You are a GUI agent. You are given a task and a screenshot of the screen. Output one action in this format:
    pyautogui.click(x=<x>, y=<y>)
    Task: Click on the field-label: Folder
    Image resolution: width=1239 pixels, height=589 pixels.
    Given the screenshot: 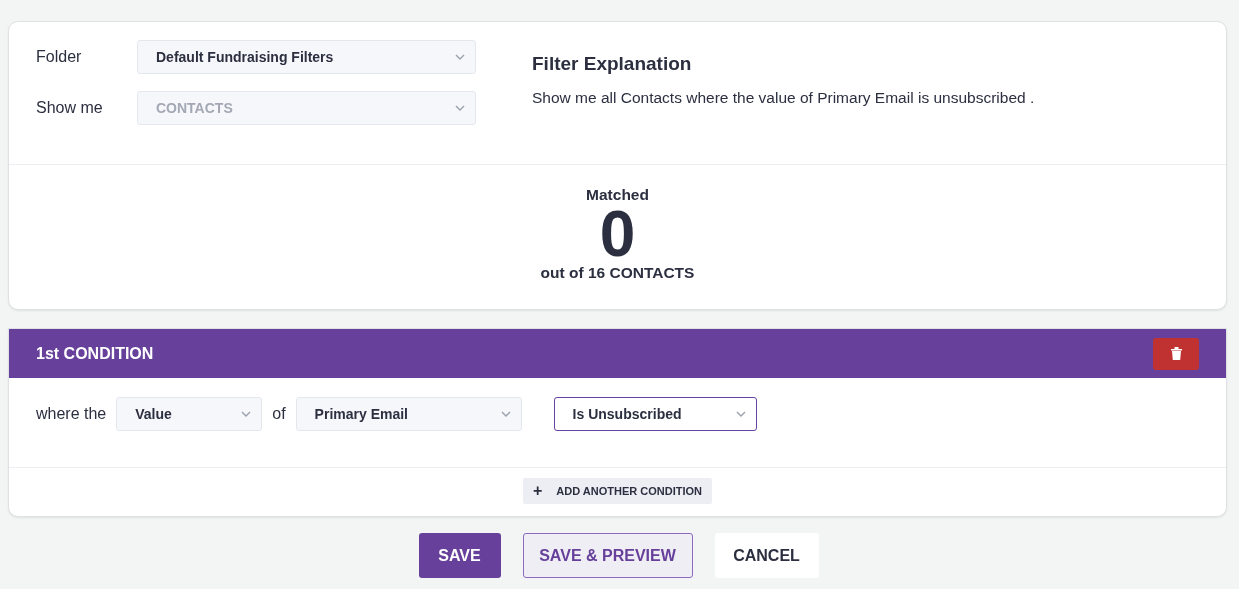 What is the action you would take?
    pyautogui.click(x=59, y=57)
    